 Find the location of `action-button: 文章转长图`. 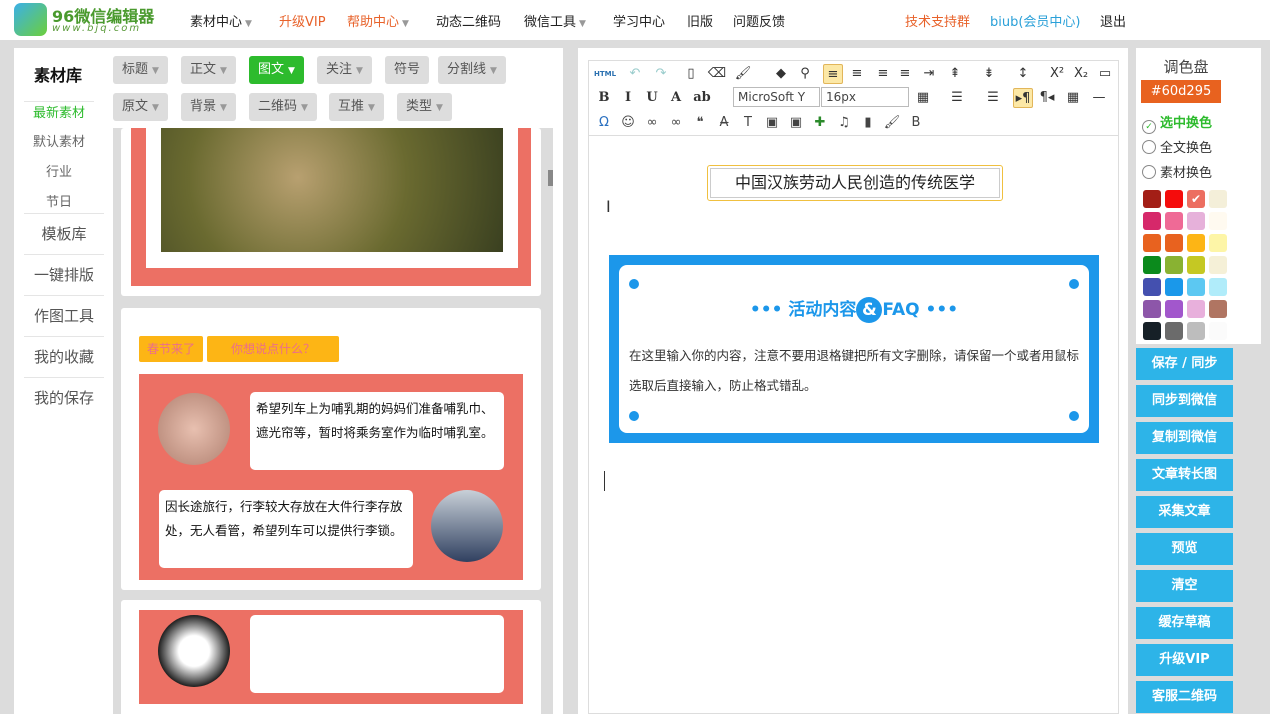

action-button: 文章转长图 is located at coordinates (1184, 475).